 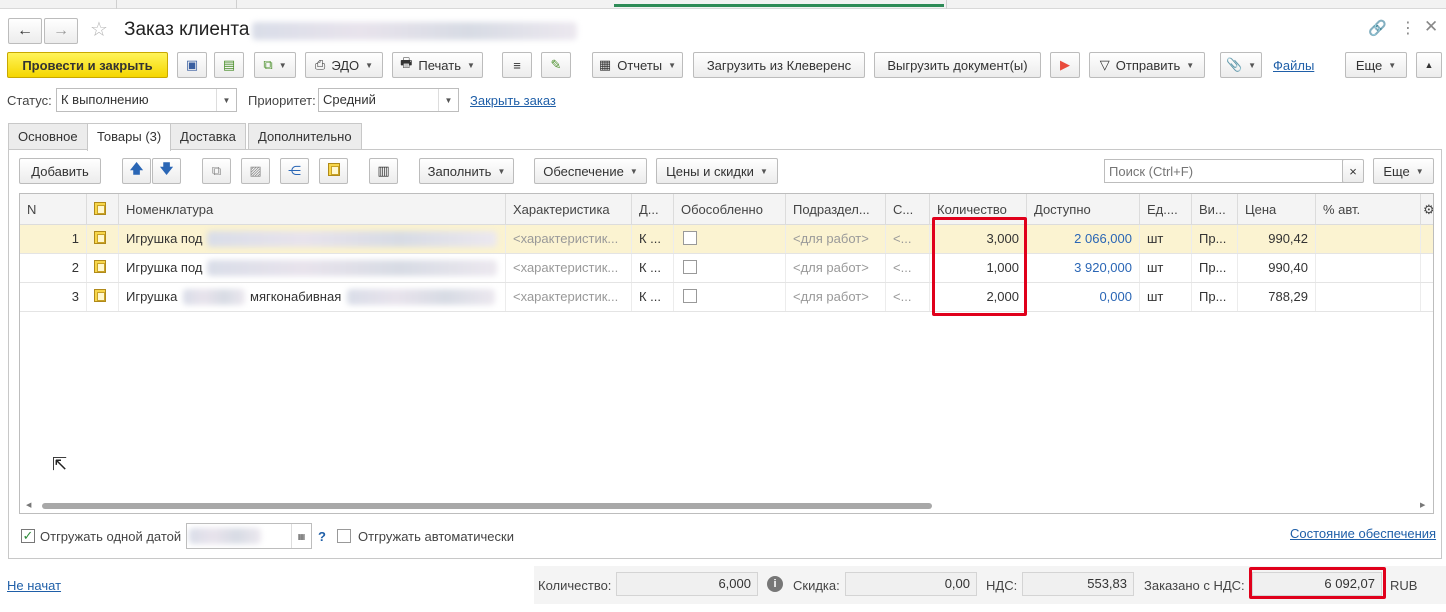 I want to click on col-header-auto-discount: % авт., so click(x=1368, y=209).